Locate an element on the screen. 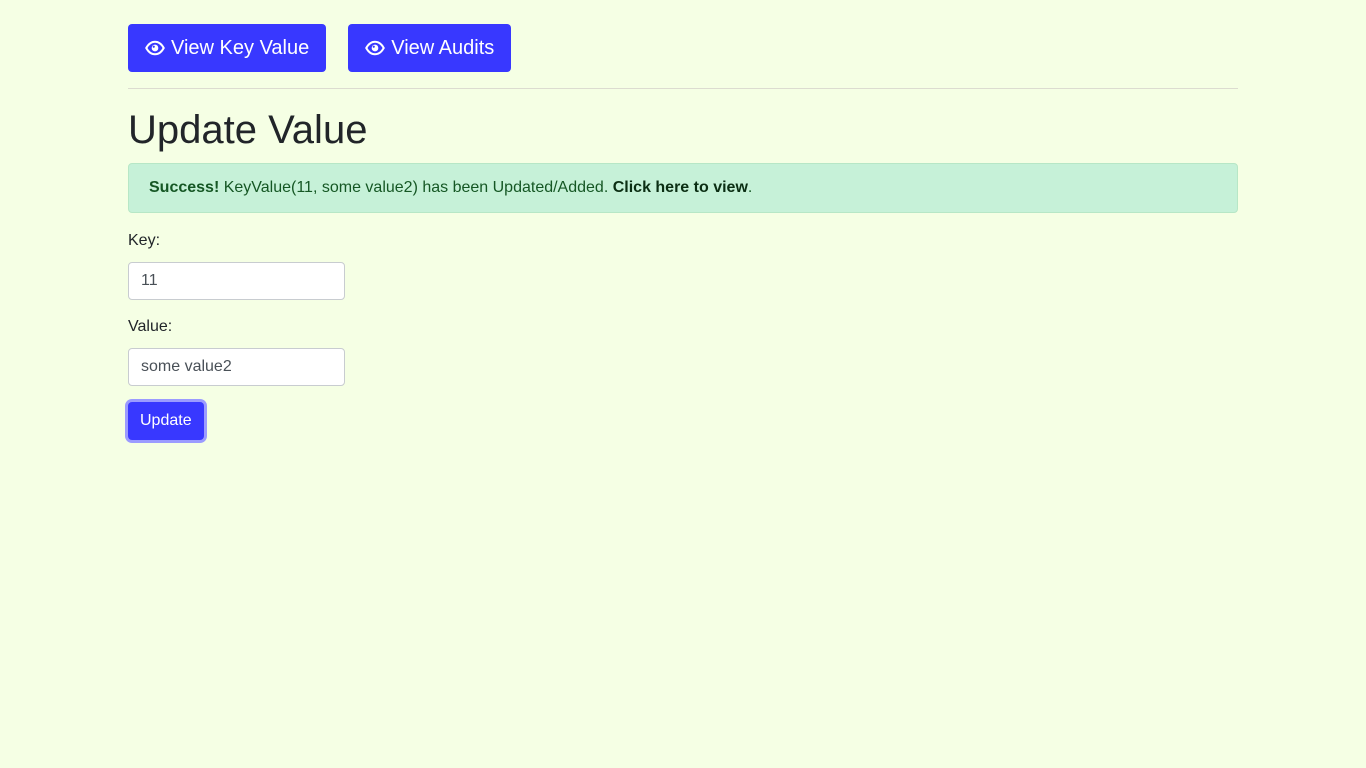  divider is located at coordinates (683, 88).